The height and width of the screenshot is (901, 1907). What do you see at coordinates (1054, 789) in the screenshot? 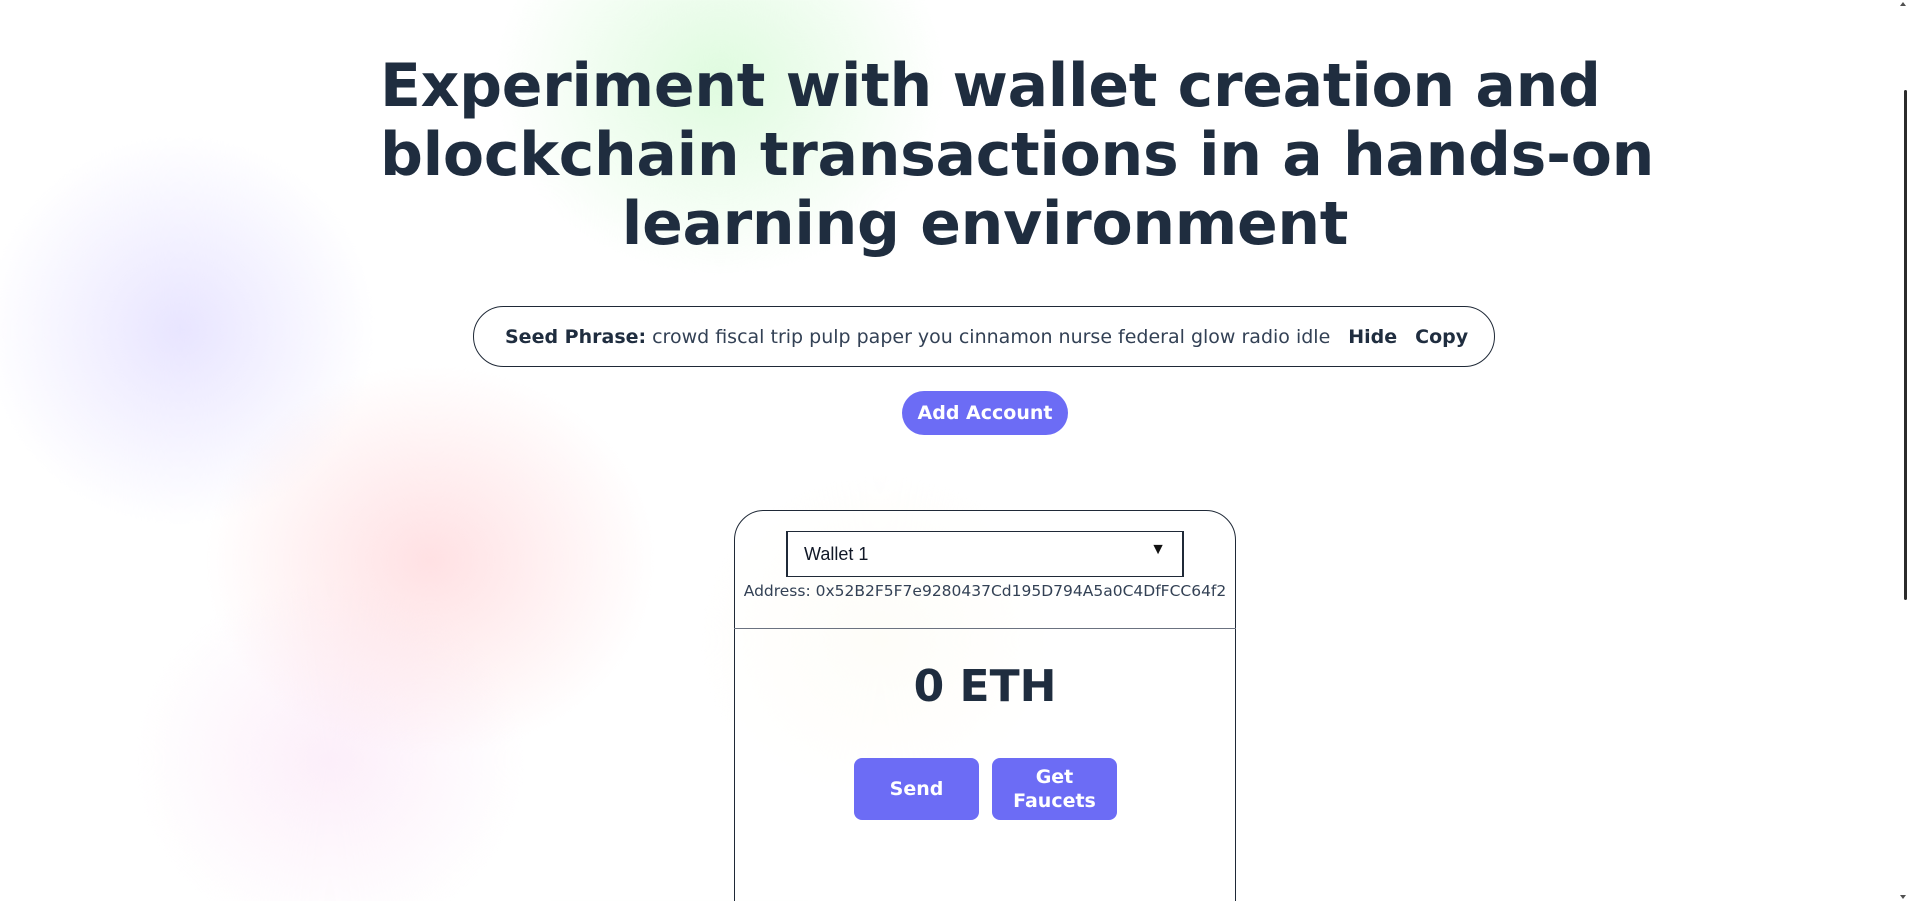
I see `get-faucets-button: Get Faucets` at bounding box center [1054, 789].